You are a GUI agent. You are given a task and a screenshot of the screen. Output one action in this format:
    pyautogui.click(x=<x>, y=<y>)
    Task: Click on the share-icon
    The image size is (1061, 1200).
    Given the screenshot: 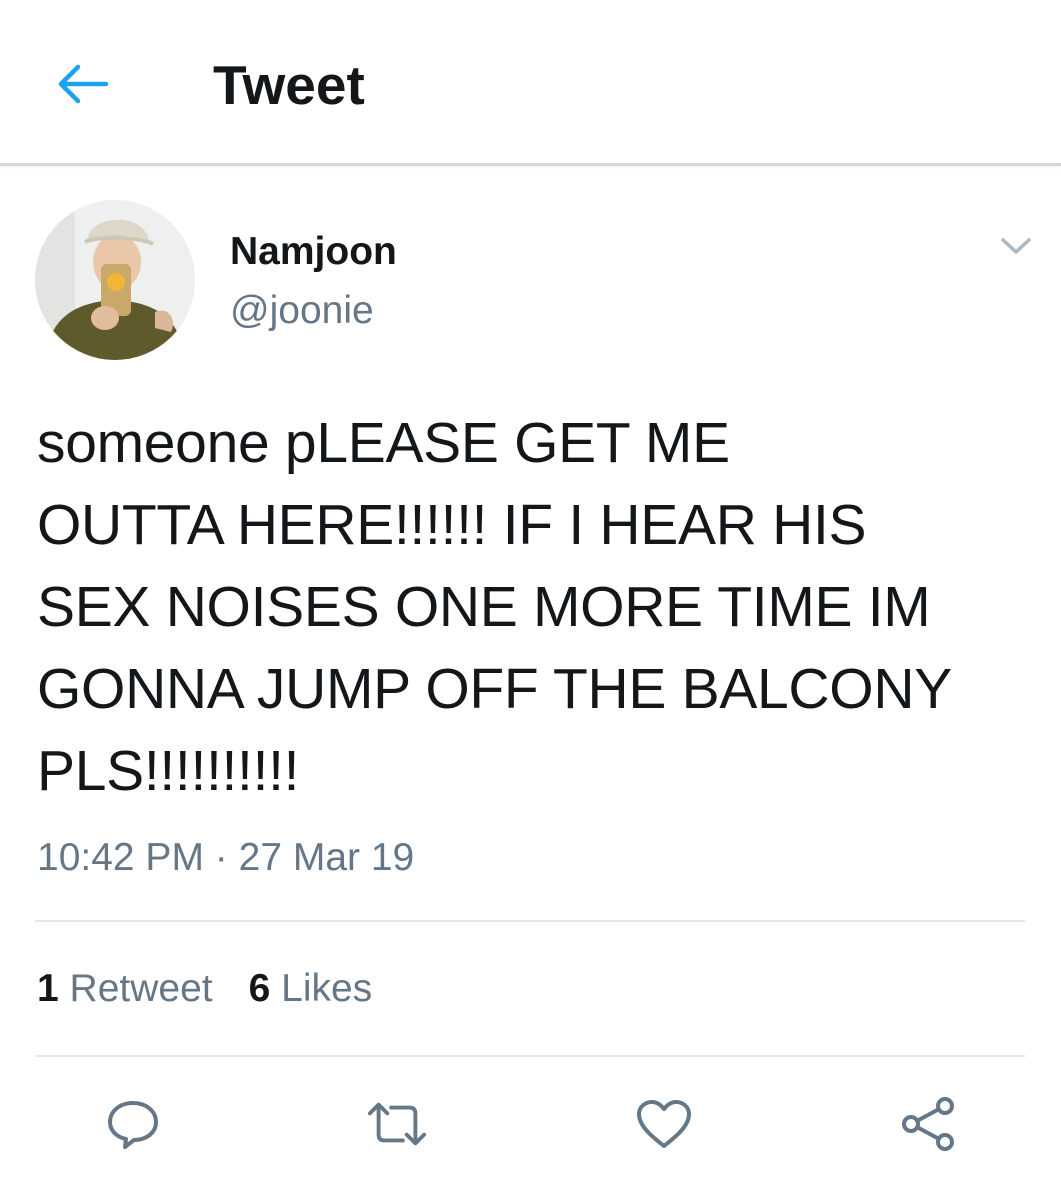 What is the action you would take?
    pyautogui.click(x=928, y=1124)
    